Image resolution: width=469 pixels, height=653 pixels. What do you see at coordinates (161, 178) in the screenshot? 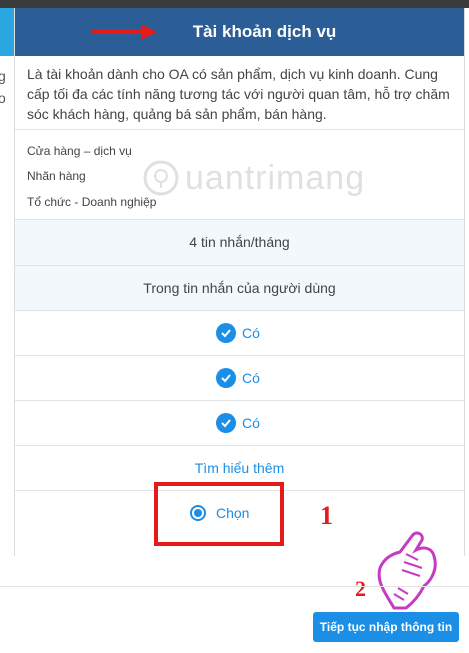
I see `lightbulb-logo-icon` at bounding box center [161, 178].